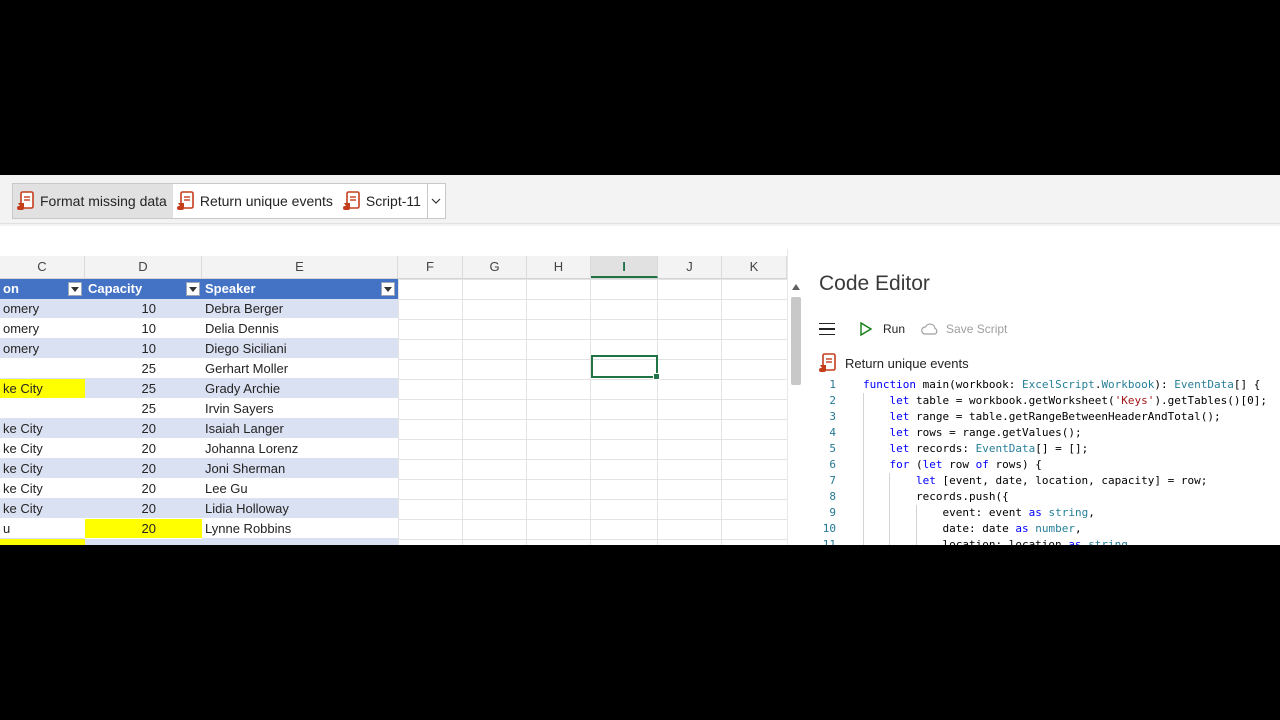 The image size is (1280, 720). What do you see at coordinates (1041, 433) in the screenshot?
I see `code-line: 4 let rows = range.getValues();` at bounding box center [1041, 433].